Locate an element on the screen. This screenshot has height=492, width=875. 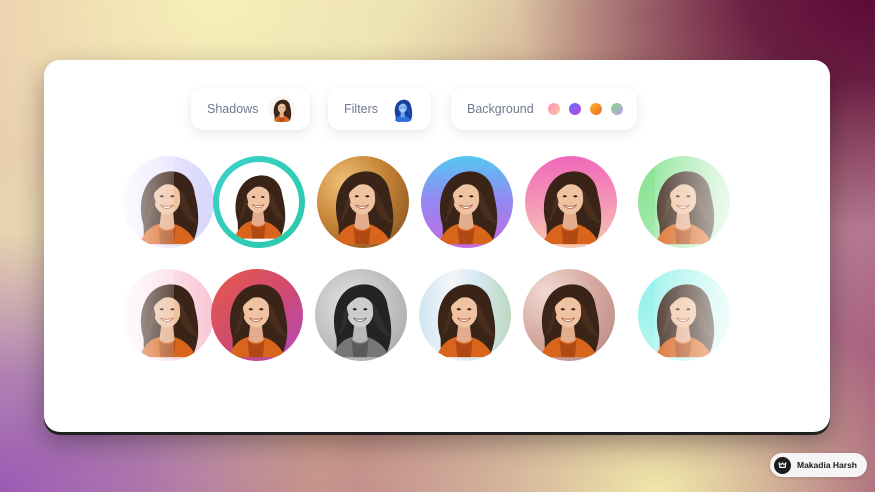
avatar-bokeh-warm is located at coordinates (569, 315).